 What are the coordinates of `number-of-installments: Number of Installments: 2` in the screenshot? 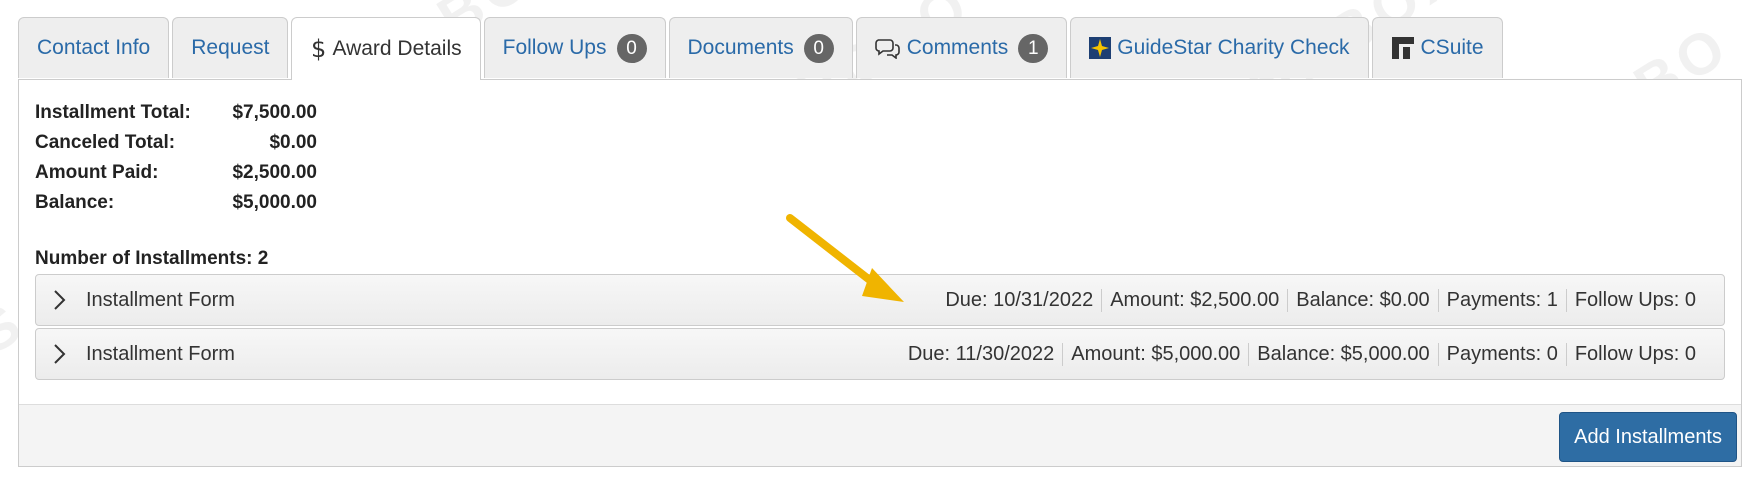 It's located at (152, 258).